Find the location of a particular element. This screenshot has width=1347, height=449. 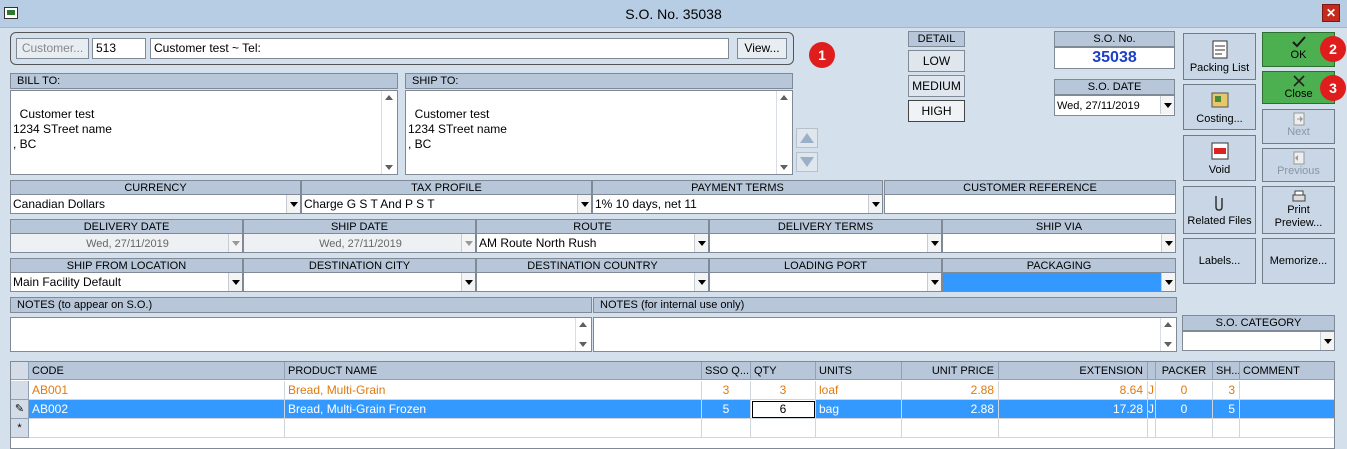

packing-list-button: Packing List is located at coordinates (1219, 56).